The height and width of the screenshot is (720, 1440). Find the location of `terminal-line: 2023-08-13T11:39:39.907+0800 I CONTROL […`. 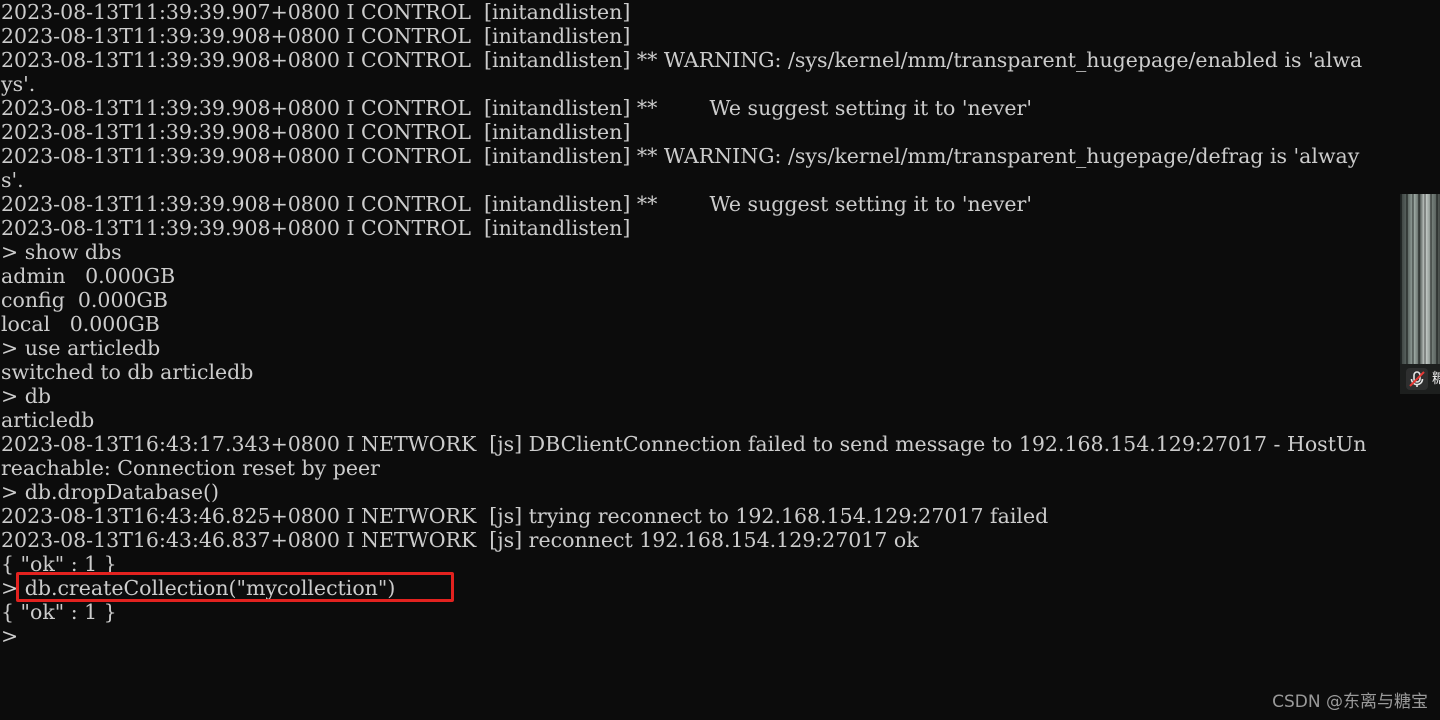

terminal-line: 2023-08-13T11:39:39.907+0800 I CONTROL [… is located at coordinates (316, 12).